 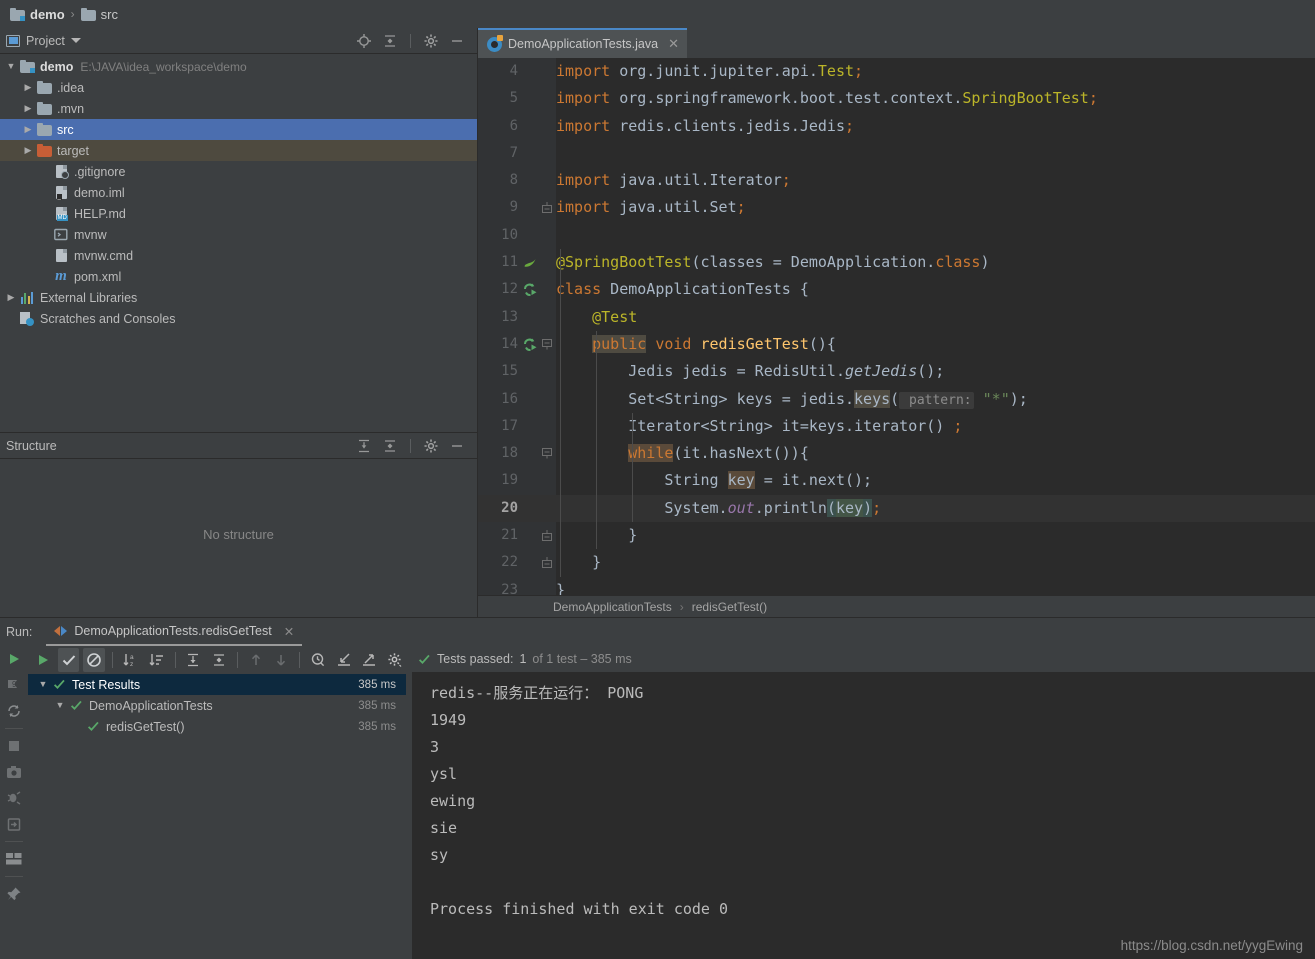 I want to click on history-icon, so click(x=318, y=660).